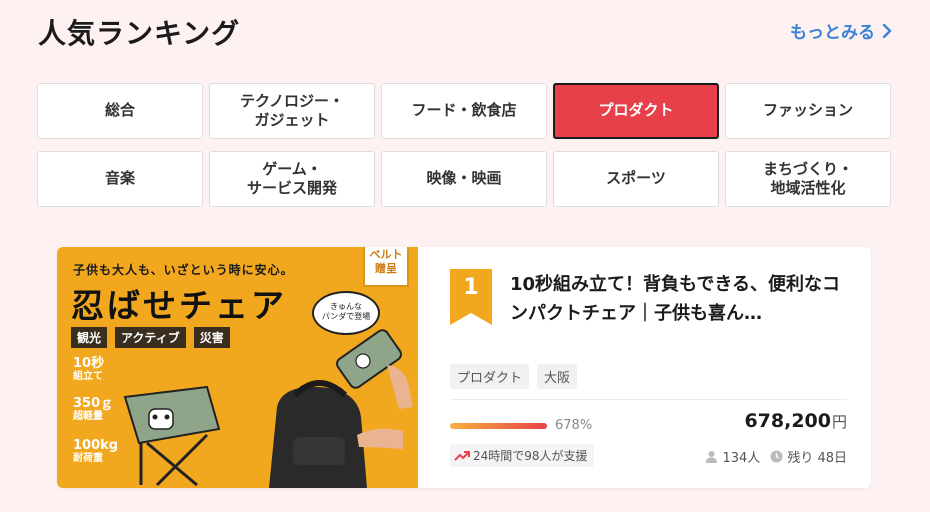  Describe the element at coordinates (530, 456) in the screenshot. I see `recent-support-text: 24時間で98人が支援` at that location.